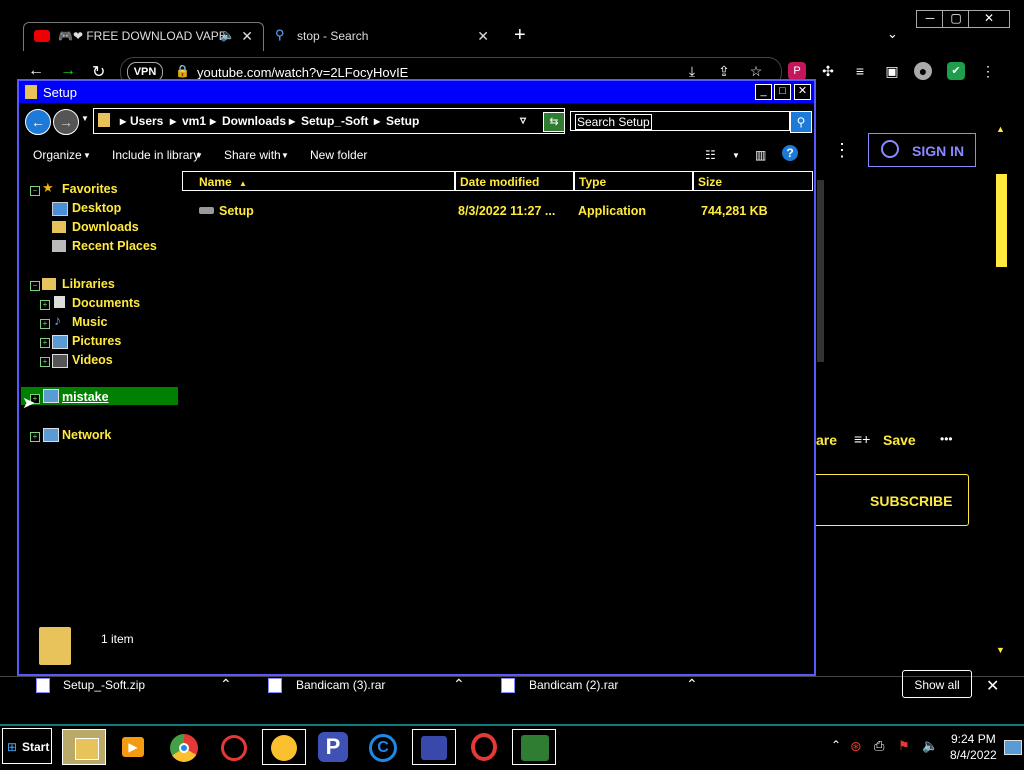 This screenshot has width=1024, height=770. I want to click on chrome-menu-icon: ⋮, so click(988, 71).